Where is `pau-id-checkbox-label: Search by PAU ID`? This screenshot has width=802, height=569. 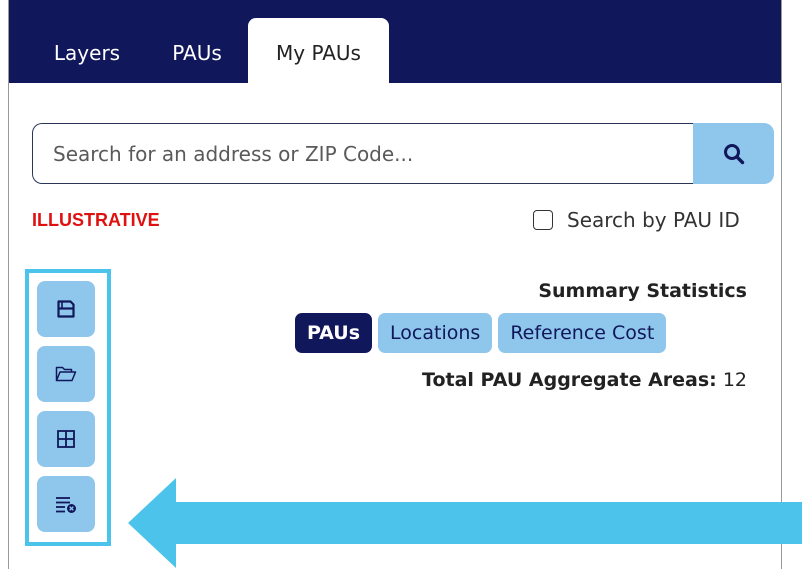 pau-id-checkbox-label: Search by PAU ID is located at coordinates (653, 220).